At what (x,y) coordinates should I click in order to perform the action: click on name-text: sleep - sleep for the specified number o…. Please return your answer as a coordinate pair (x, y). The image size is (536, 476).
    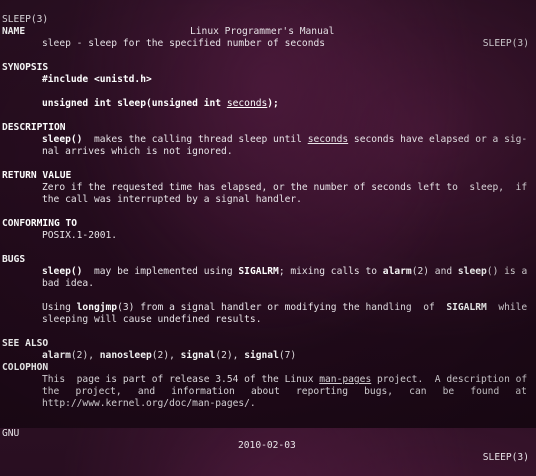
    Looking at the image, I should click on (184, 43).